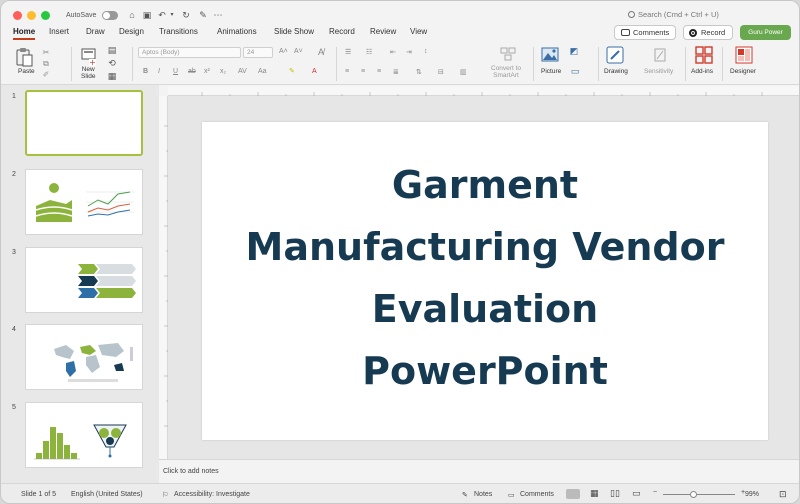 The height and width of the screenshot is (504, 800). Describe the element at coordinates (237, 31) in the screenshot. I see `tab-animations: Animations` at that location.